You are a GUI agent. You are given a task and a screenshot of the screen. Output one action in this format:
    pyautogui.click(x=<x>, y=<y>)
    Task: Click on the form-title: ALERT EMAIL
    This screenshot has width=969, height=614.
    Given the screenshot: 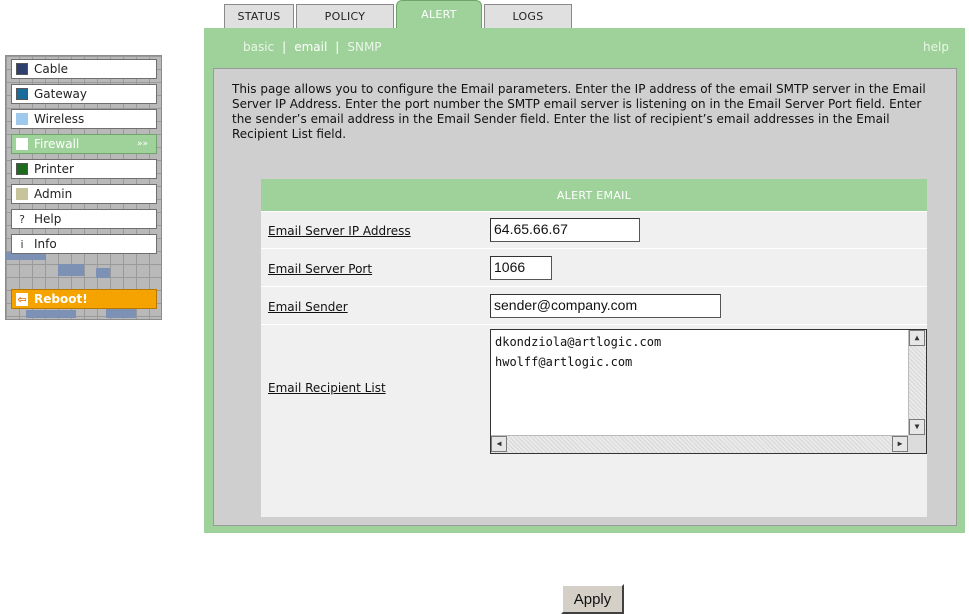 What is the action you would take?
    pyautogui.click(x=594, y=195)
    